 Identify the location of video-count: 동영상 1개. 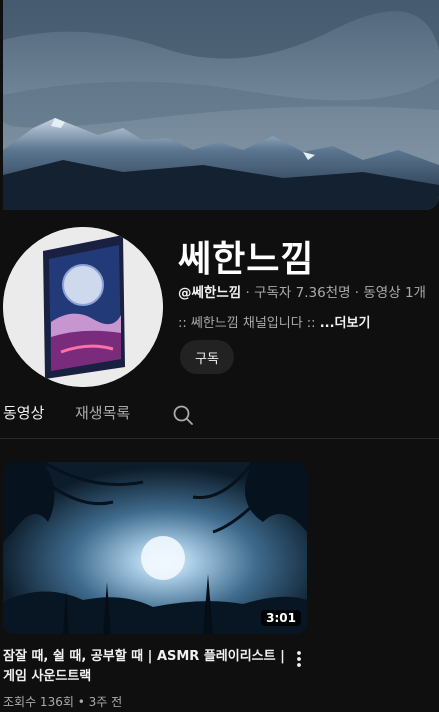
(394, 293).